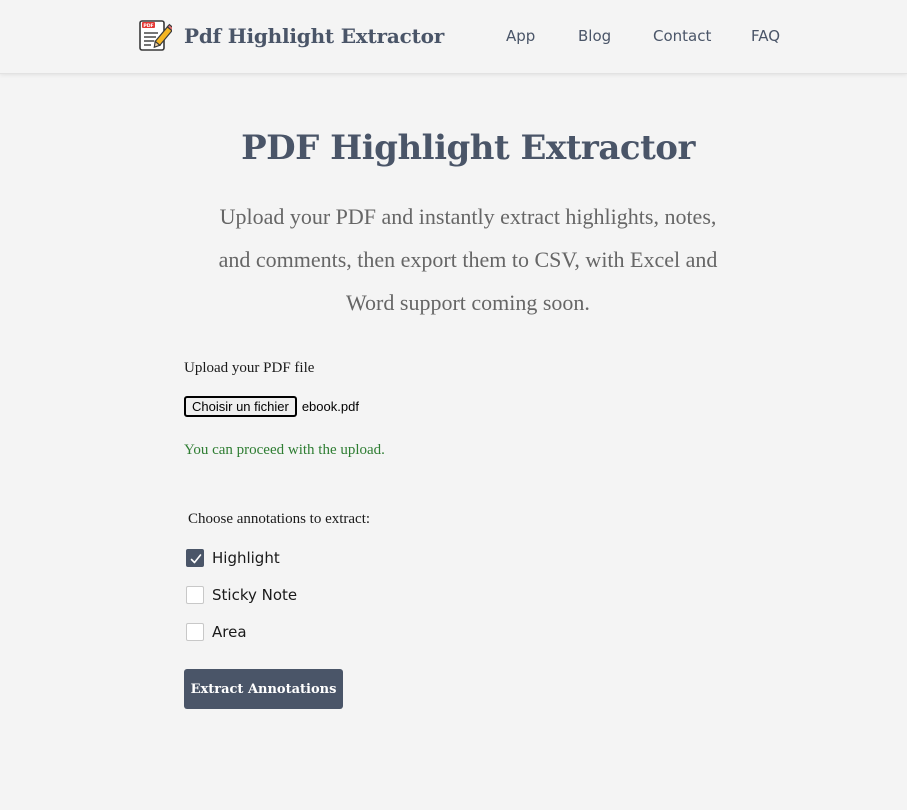 The height and width of the screenshot is (810, 907). Describe the element at coordinates (765, 36) in the screenshot. I see `nav-link-faq: FAQ` at that location.